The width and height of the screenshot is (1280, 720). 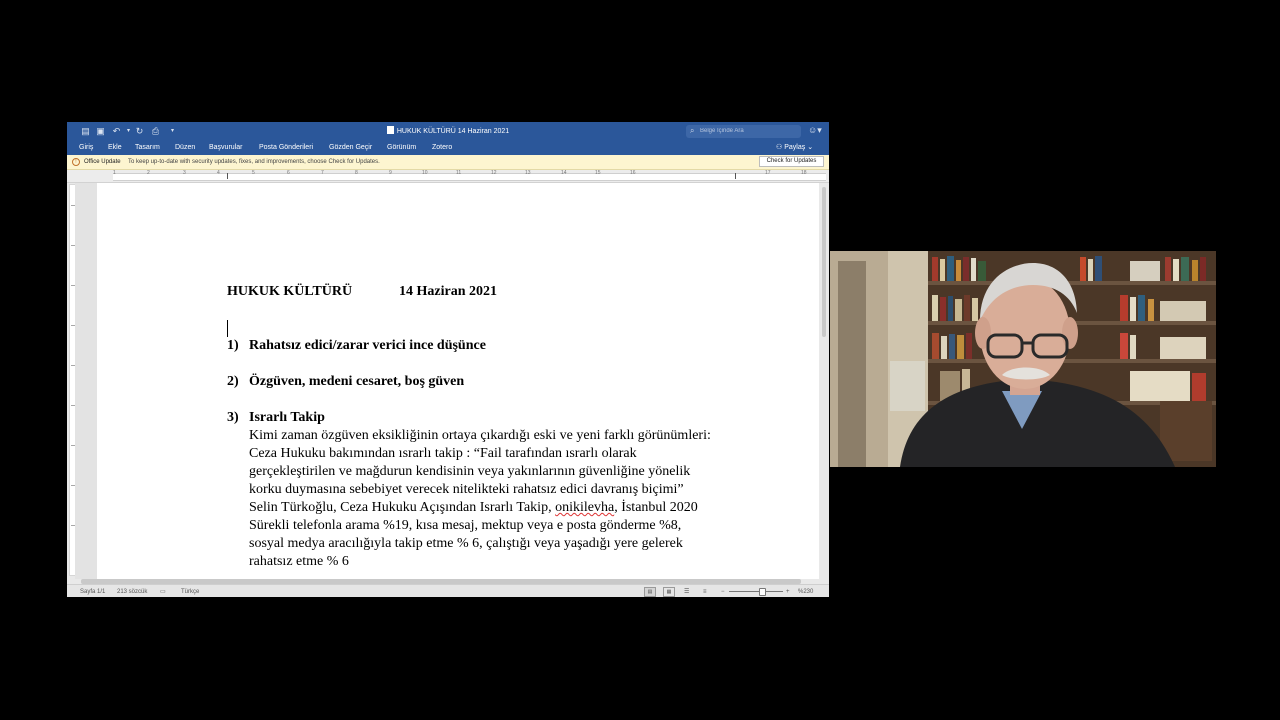 I want to click on share-button: ⚇ Paylaş ⌄, so click(x=794, y=147).